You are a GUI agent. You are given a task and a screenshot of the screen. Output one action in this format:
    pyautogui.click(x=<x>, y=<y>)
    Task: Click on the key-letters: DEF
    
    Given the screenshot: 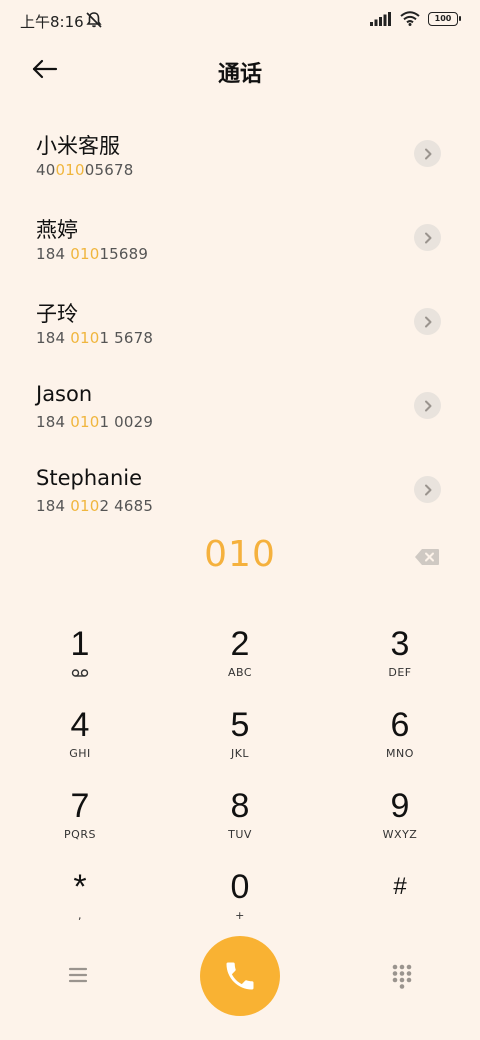 What is the action you would take?
    pyautogui.click(x=400, y=672)
    